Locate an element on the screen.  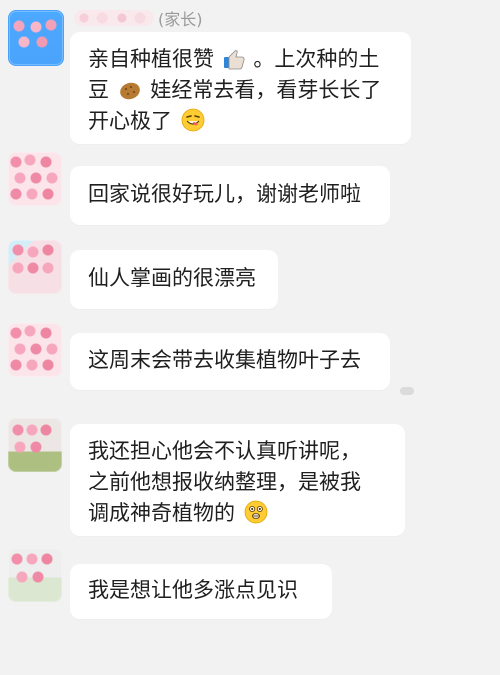
message-line: 亲自种植很赞 。上次种的土 is located at coordinates (240, 59).